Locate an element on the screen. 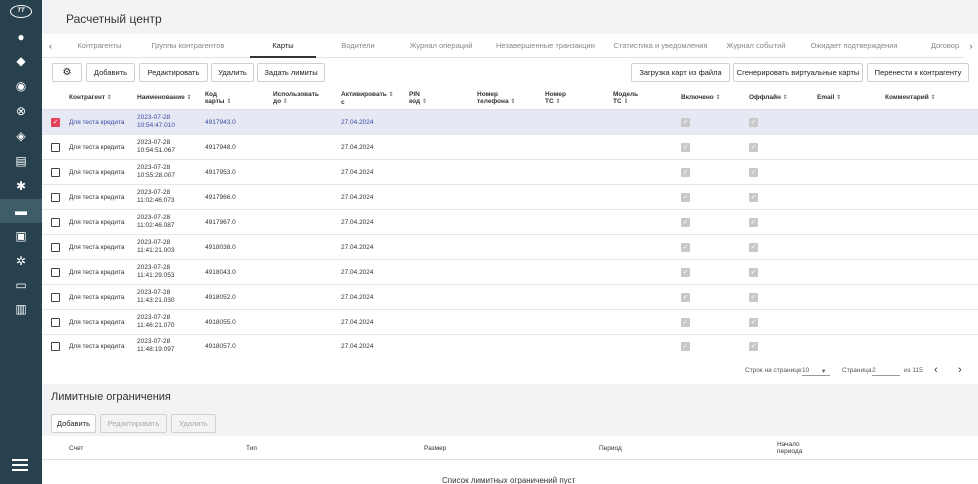 The image size is (978, 484). card-icon: ▭ is located at coordinates (21, 285).